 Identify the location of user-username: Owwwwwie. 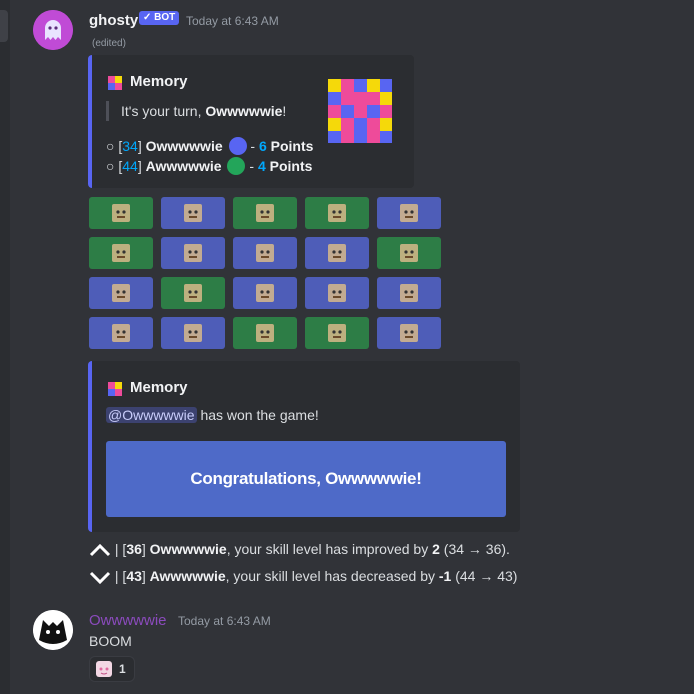
(128, 620).